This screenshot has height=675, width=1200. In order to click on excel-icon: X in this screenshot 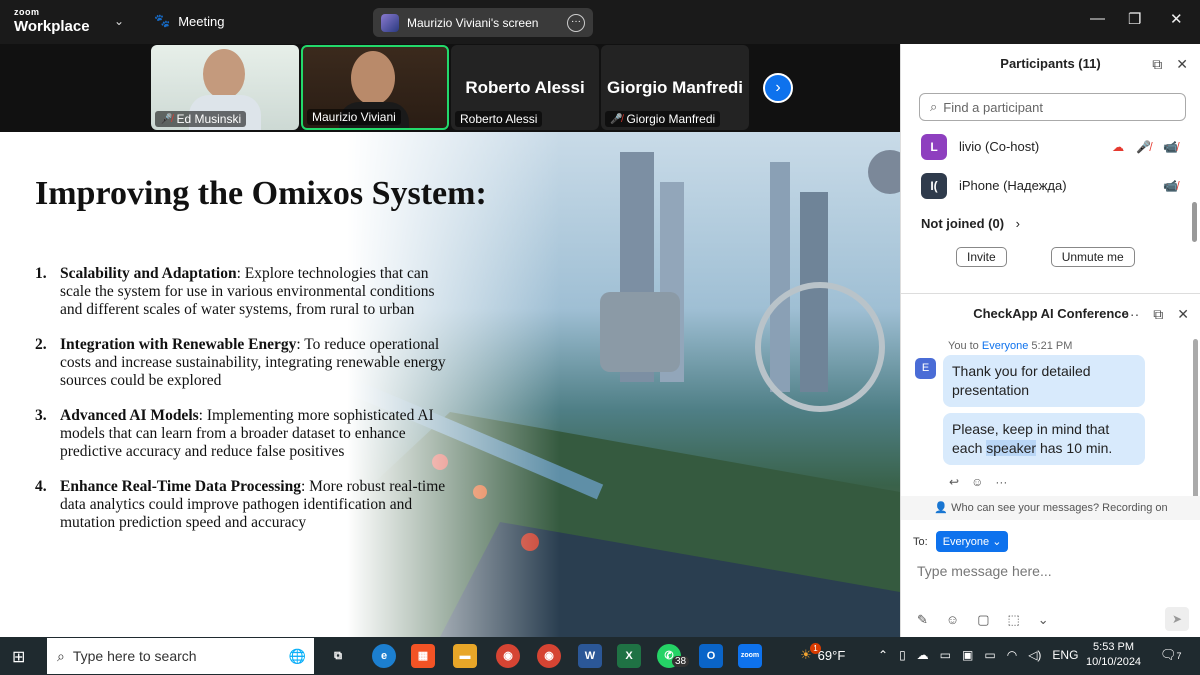, I will do `click(629, 656)`.